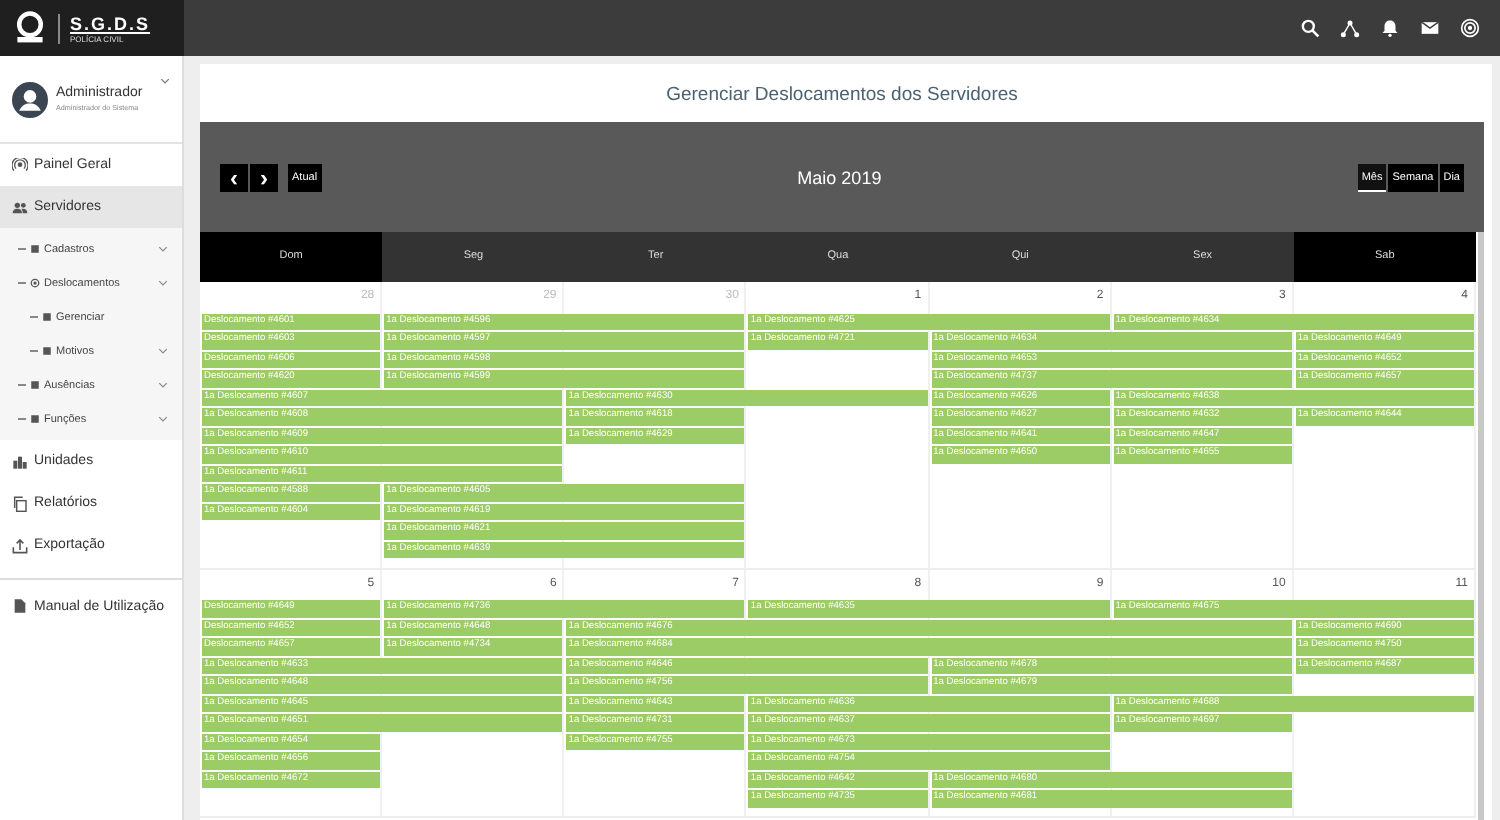 The width and height of the screenshot is (1500, 820). What do you see at coordinates (20, 165) in the screenshot?
I see `signal-icon` at bounding box center [20, 165].